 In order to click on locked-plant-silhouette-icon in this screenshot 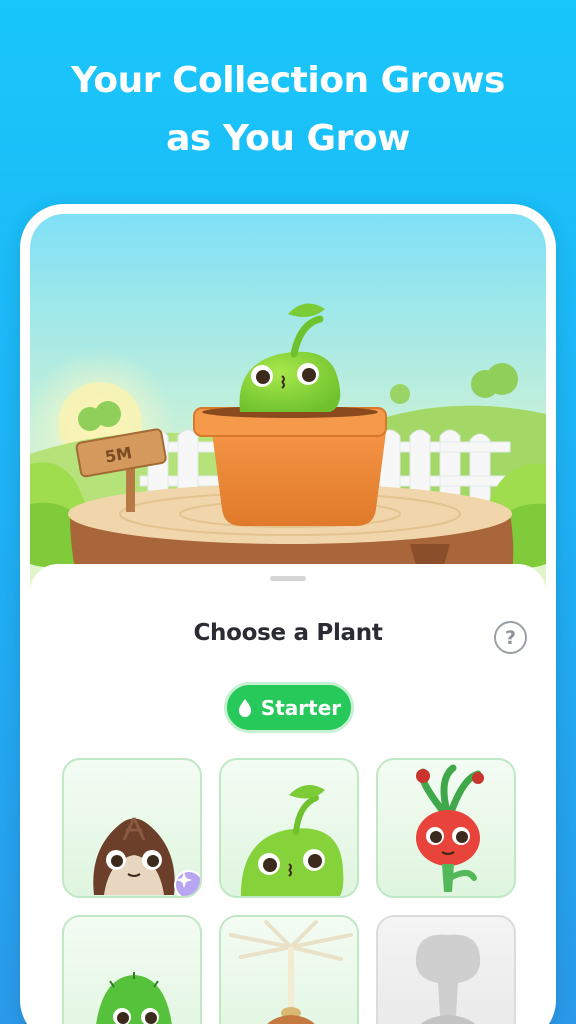, I will do `click(448, 979)`.